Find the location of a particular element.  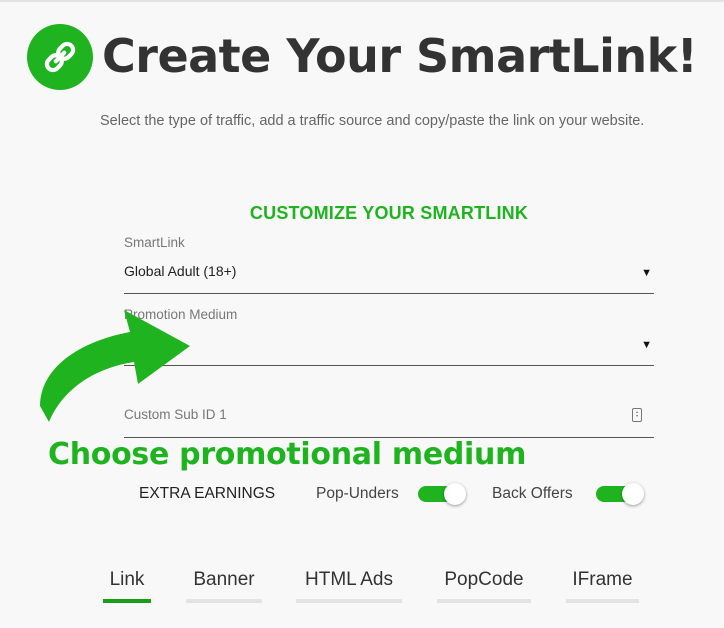

page-title: Create Your SmartLink! is located at coordinates (400, 56).